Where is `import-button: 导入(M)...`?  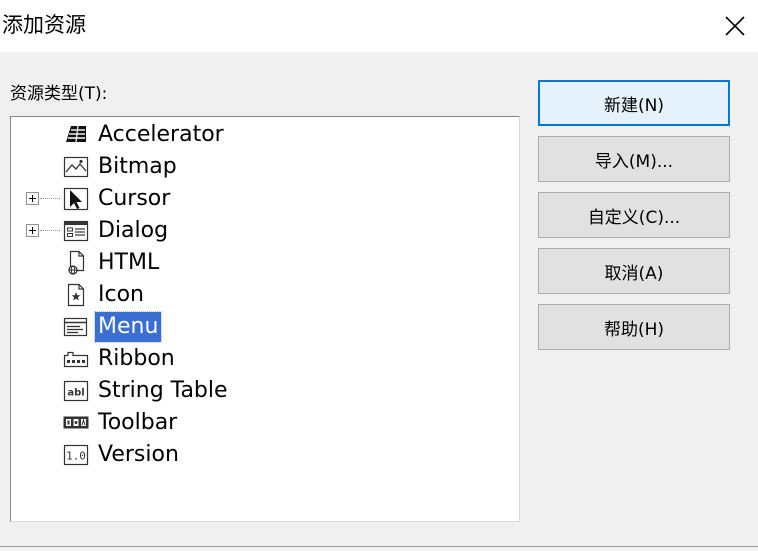
import-button: 导入(M)... is located at coordinates (634, 159).